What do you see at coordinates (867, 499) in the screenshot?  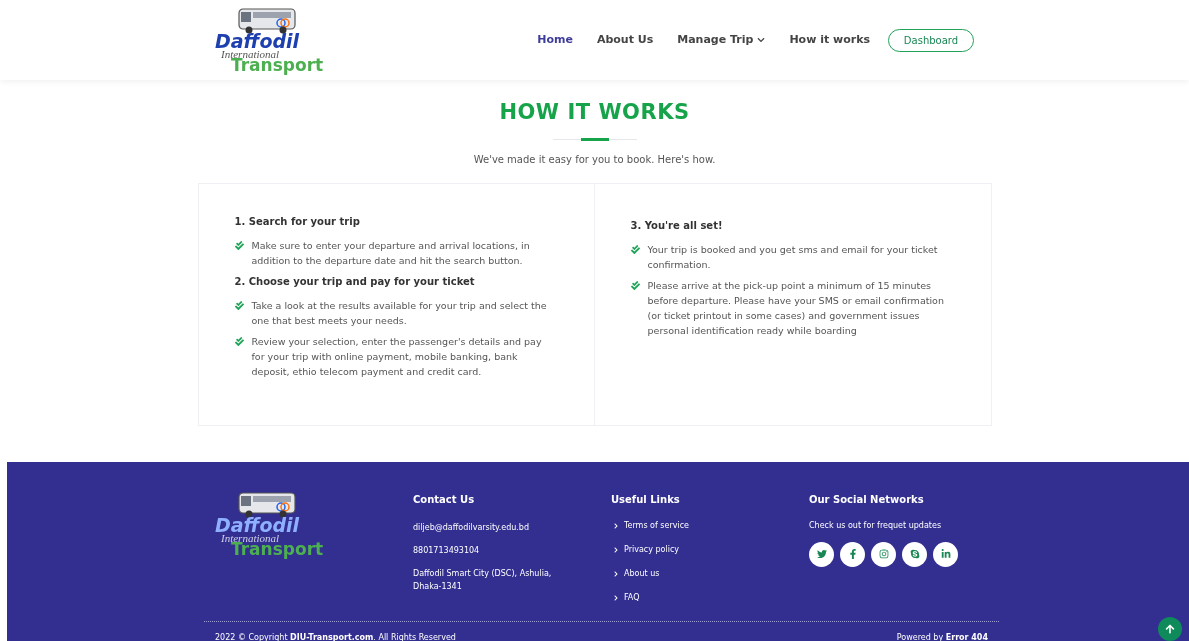 I see `footer-heading: Our Social Networks` at bounding box center [867, 499].